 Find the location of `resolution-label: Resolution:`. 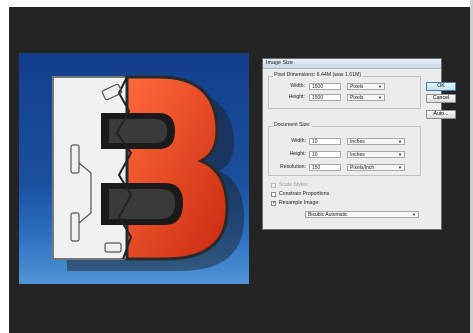

resolution-label: Resolution: is located at coordinates (293, 167).